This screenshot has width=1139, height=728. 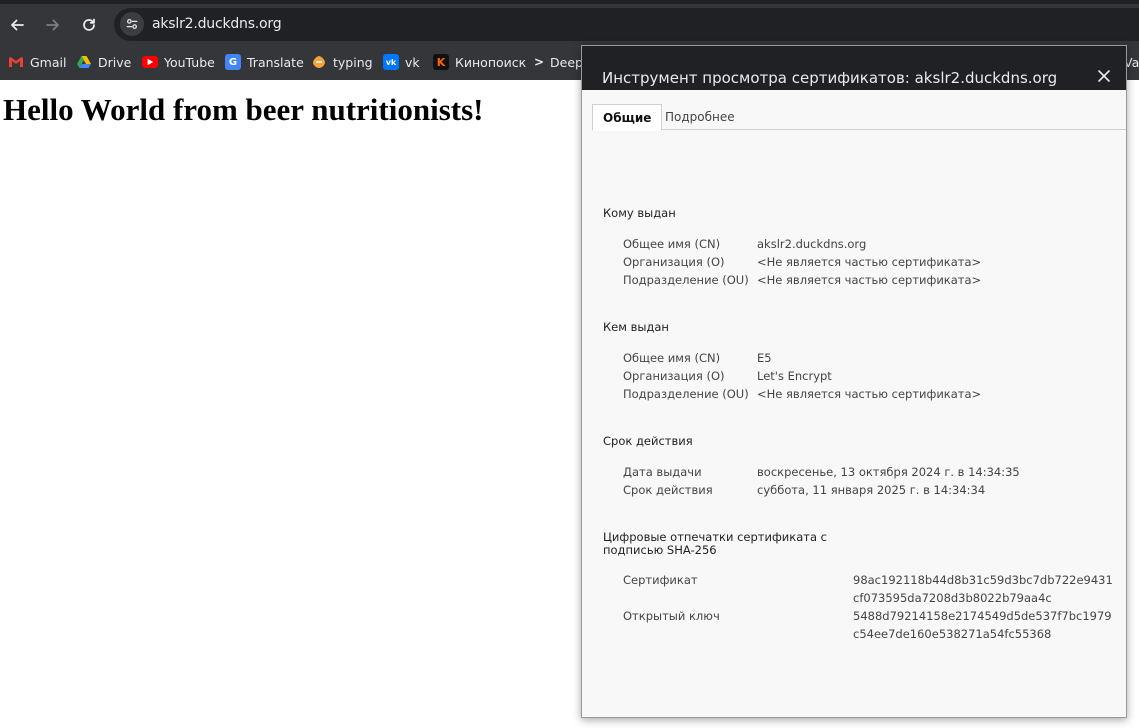 I want to click on bookmark-label: Drive, so click(x=115, y=62).